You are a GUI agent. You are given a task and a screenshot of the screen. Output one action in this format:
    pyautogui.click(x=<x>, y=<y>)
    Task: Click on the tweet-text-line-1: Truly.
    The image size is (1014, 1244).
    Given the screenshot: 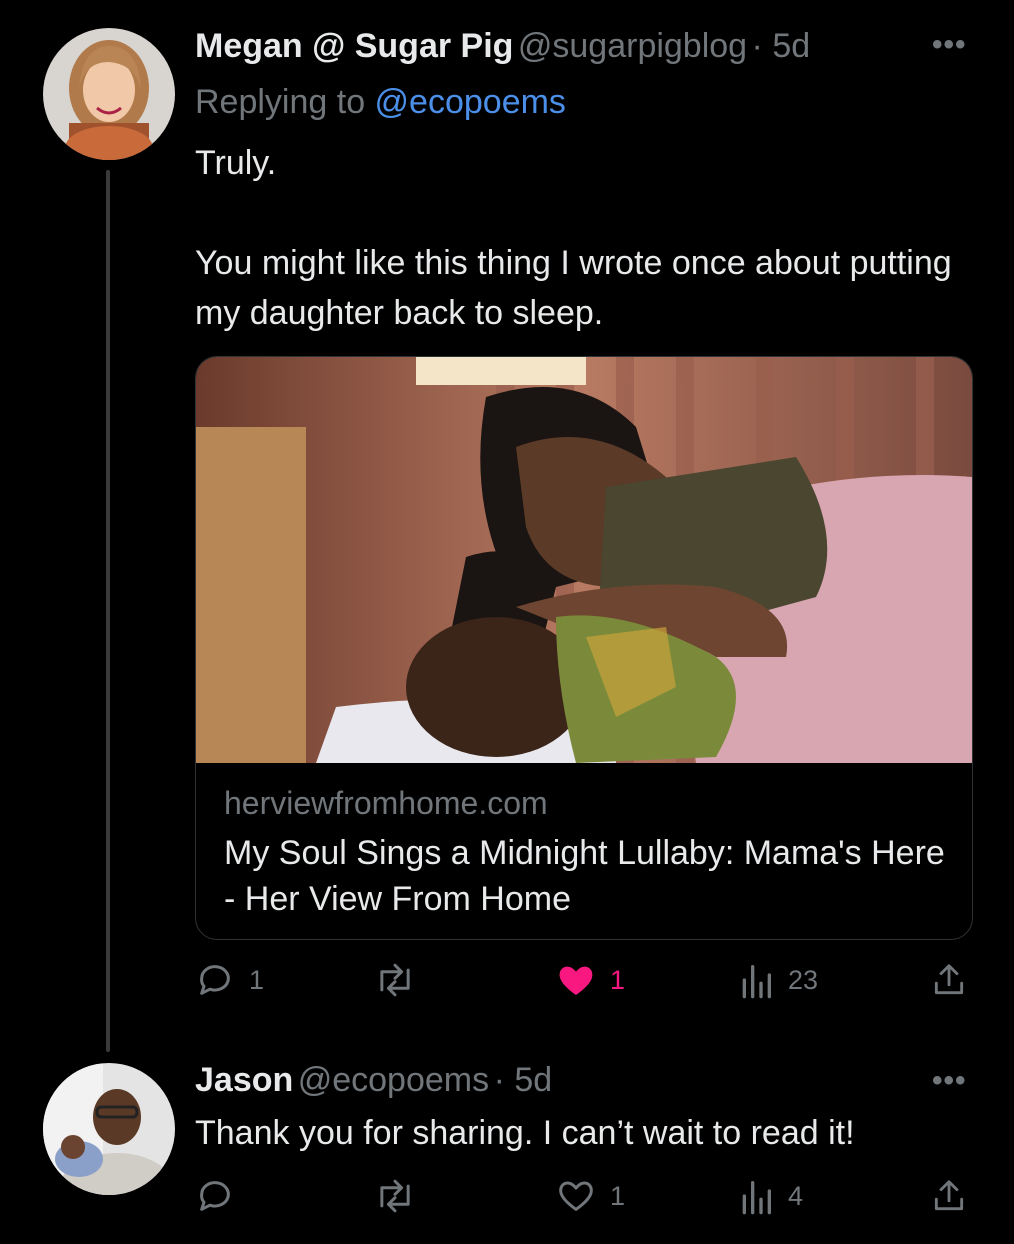 What is the action you would take?
    pyautogui.click(x=236, y=163)
    